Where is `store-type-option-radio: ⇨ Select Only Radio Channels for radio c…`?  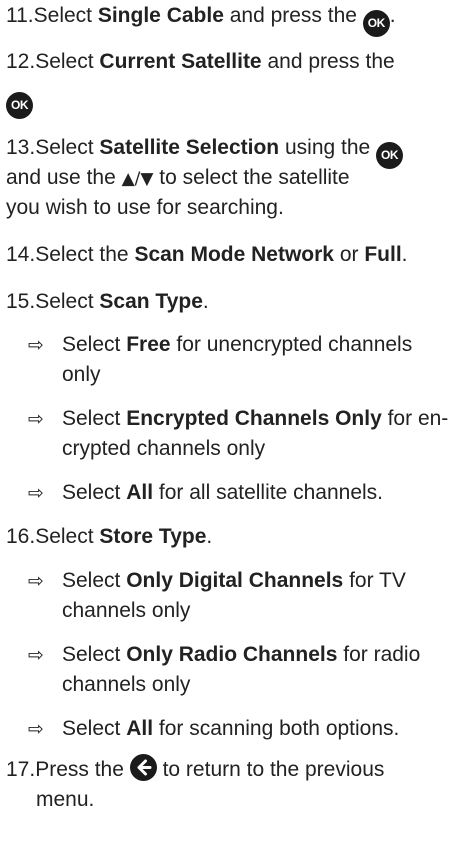 store-type-option-radio: ⇨ Select Only Radio Channels for radio c… is located at coordinates (245, 670).